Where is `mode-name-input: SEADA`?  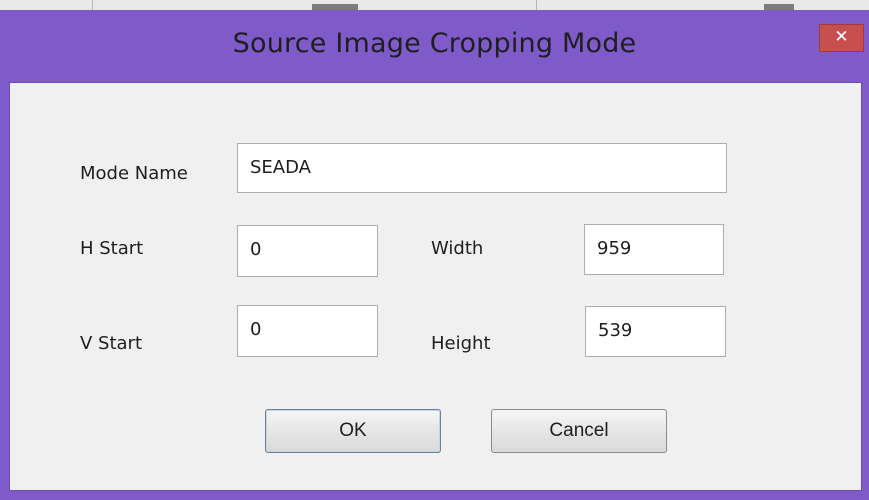 mode-name-input: SEADA is located at coordinates (482, 168).